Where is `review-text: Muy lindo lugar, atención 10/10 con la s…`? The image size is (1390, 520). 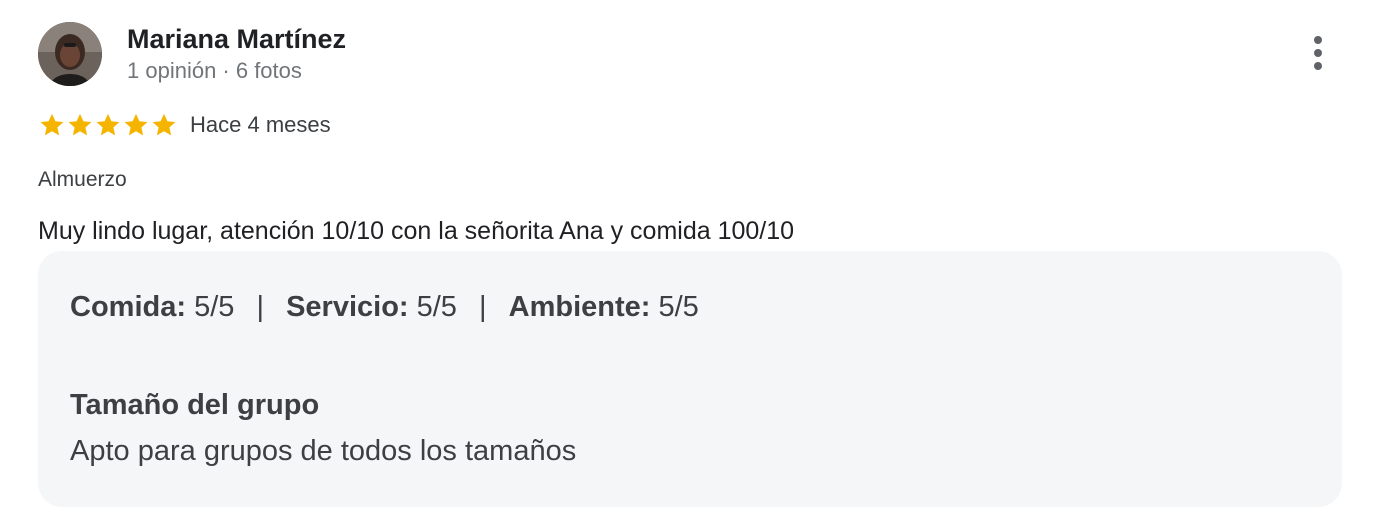 review-text: Muy lindo lugar, atención 10/10 con la s… is located at coordinates (416, 231).